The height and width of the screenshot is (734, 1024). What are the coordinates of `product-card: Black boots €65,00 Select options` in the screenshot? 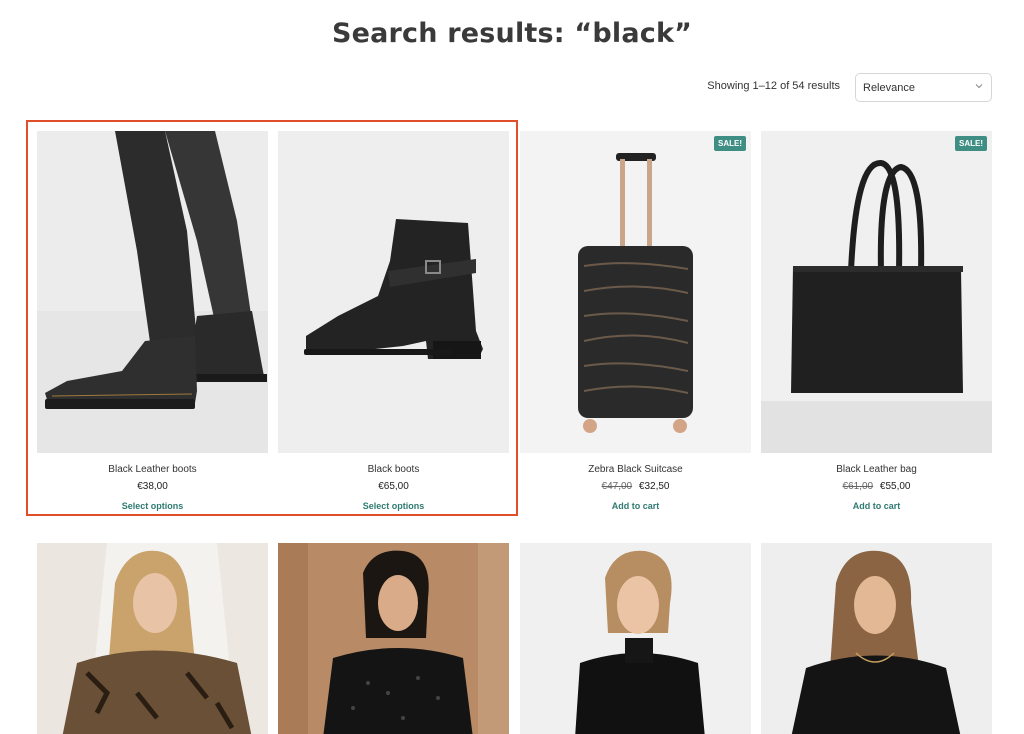 It's located at (393, 321).